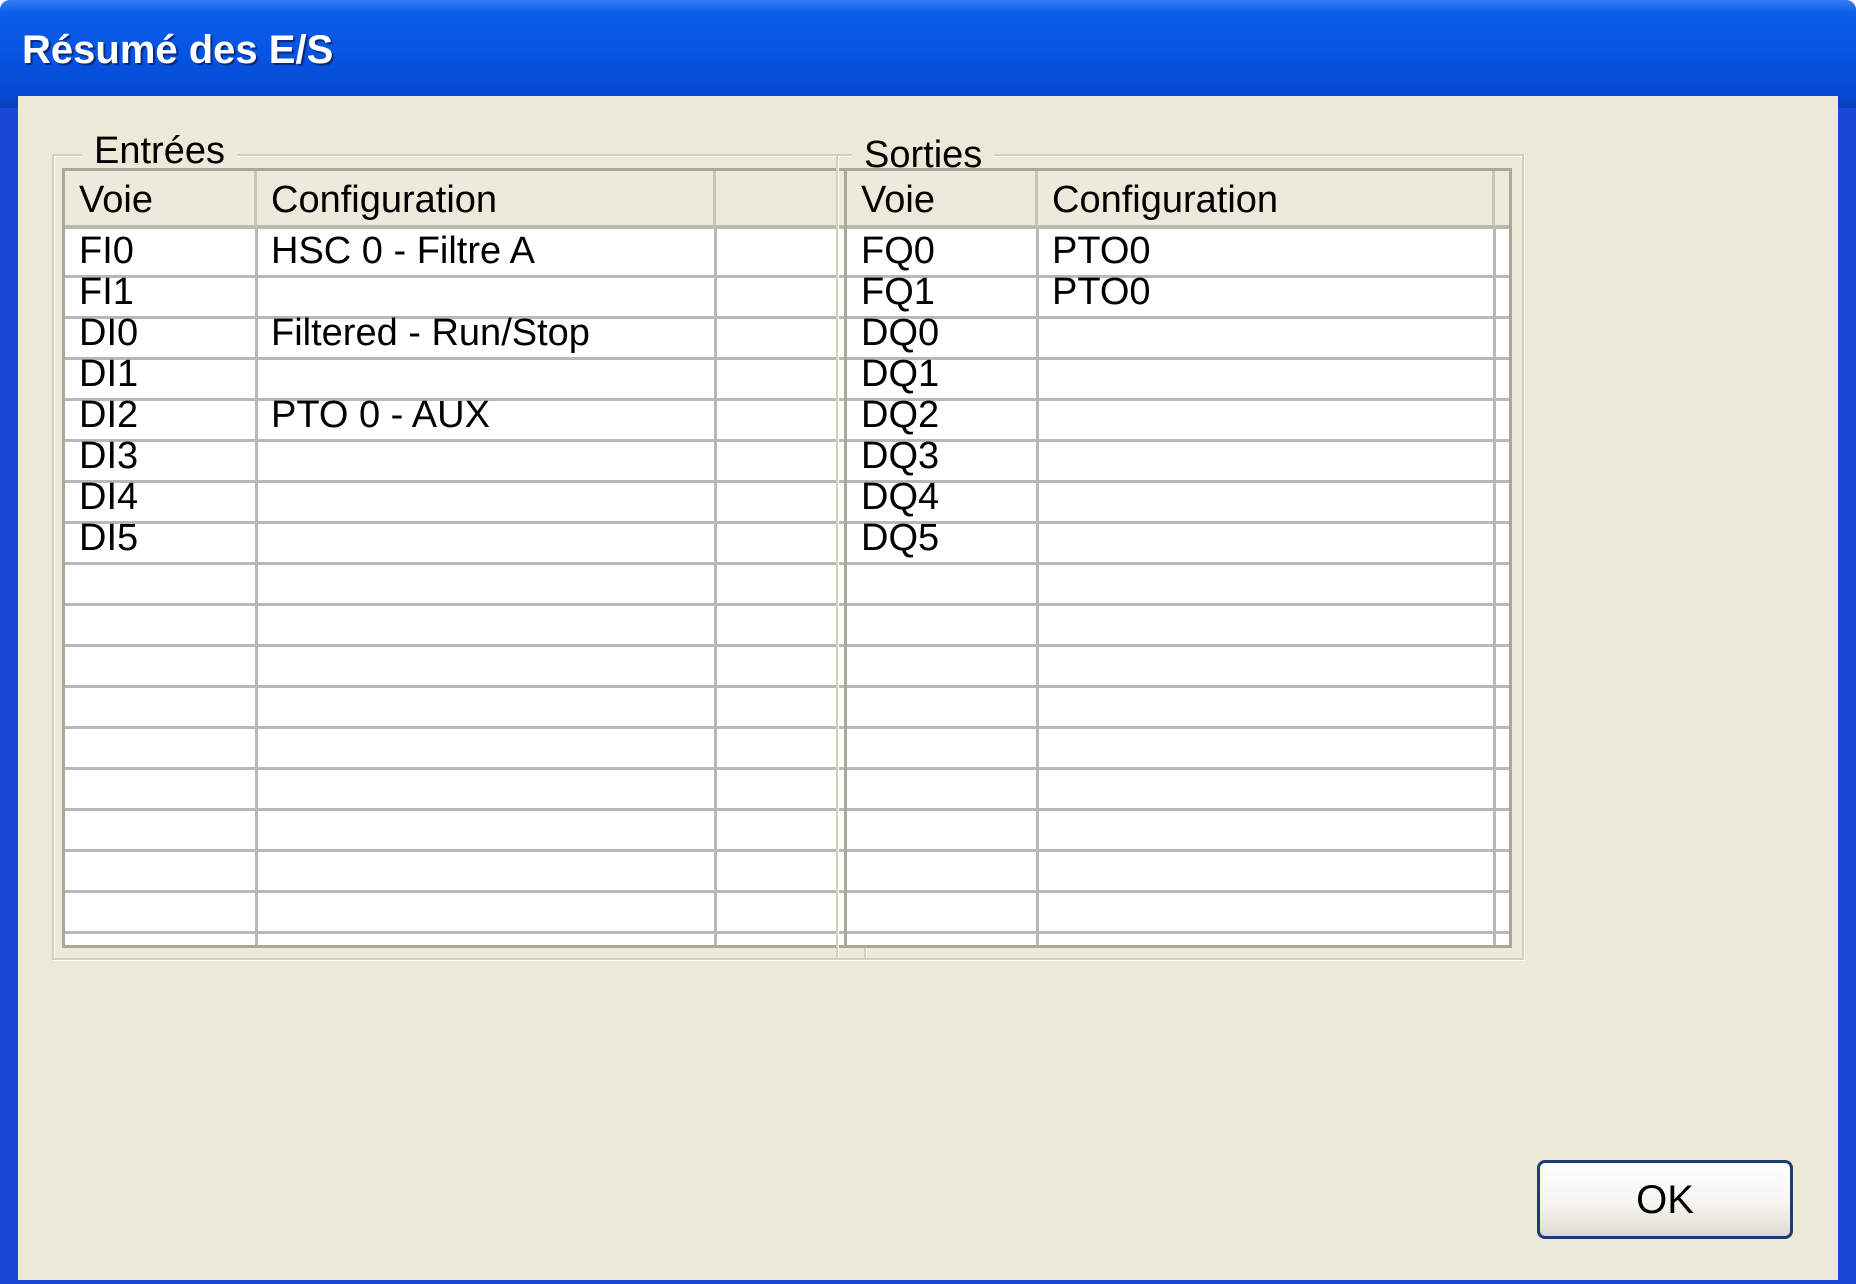 This screenshot has width=1856, height=1284. Describe the element at coordinates (1494, 587) in the screenshot. I see `outputs-column-divider-right` at that location.